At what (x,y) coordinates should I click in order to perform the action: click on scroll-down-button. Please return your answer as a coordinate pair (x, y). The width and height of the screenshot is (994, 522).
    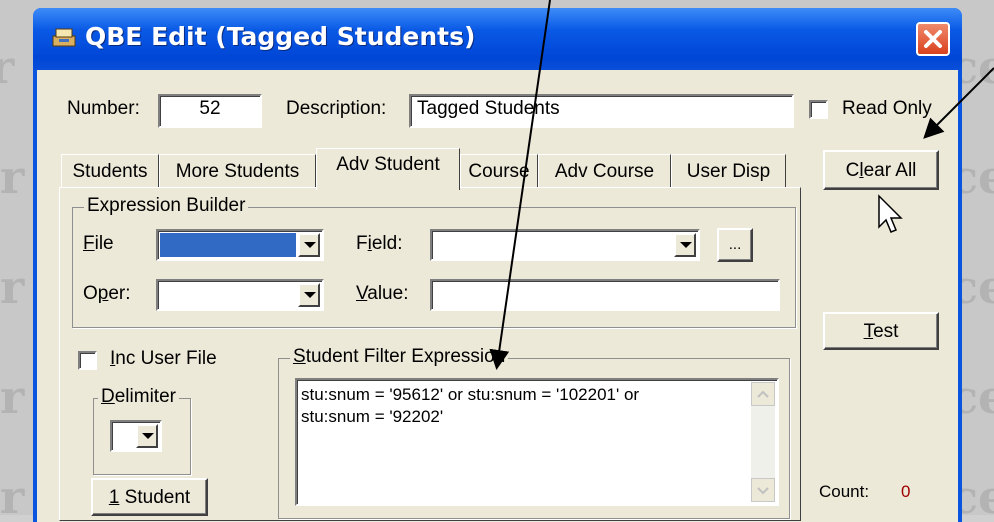
    Looking at the image, I should click on (763, 490).